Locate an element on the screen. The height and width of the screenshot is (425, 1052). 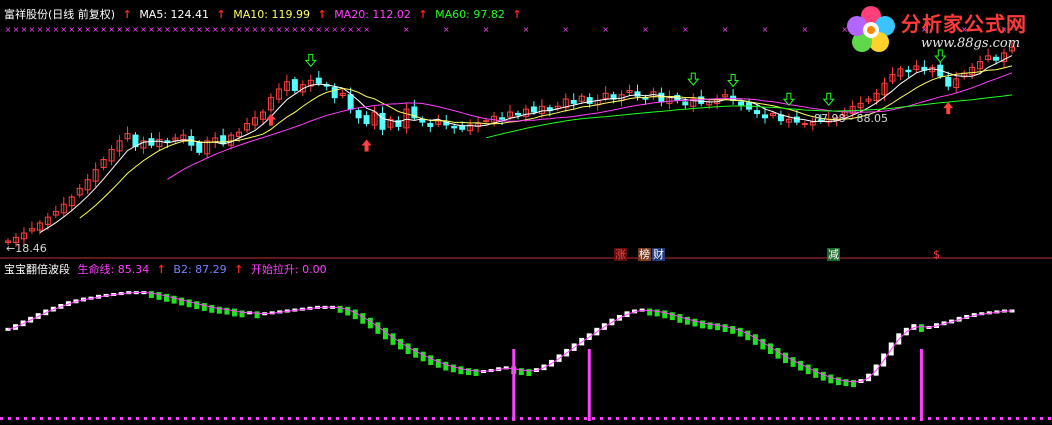
event-tag-finance: 财 is located at coordinates (658, 254).